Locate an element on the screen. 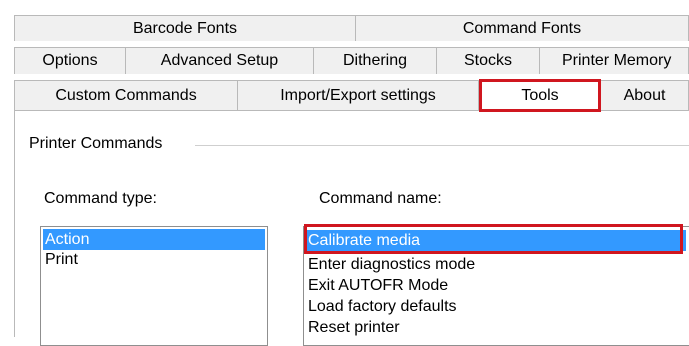  list-item-reset-printer: Reset printer is located at coordinates (496, 327).